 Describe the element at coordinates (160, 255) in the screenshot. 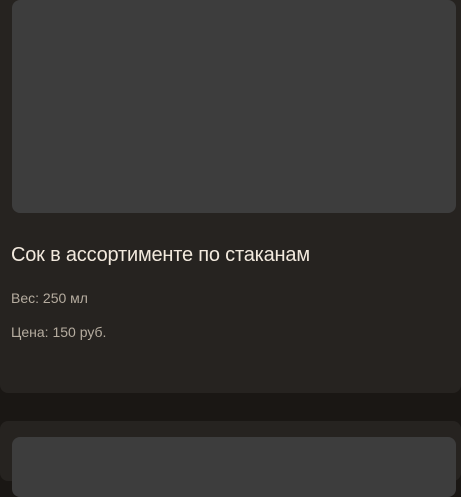

I see `product-title: Сок в ассортименте по стаканам` at that location.